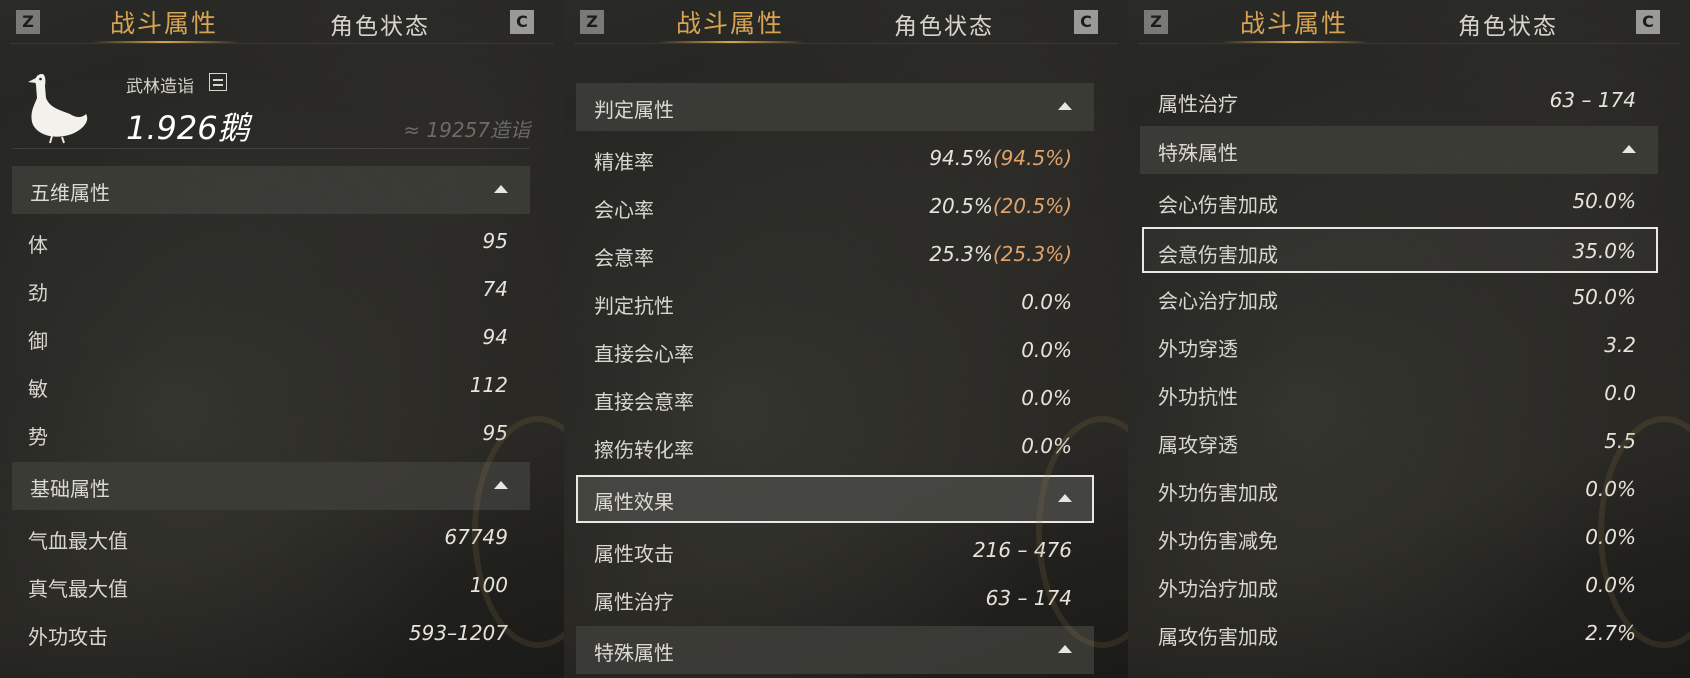 The image size is (1690, 678). I want to click on stat-row: 外功抗性 0.0, so click(1397, 394).